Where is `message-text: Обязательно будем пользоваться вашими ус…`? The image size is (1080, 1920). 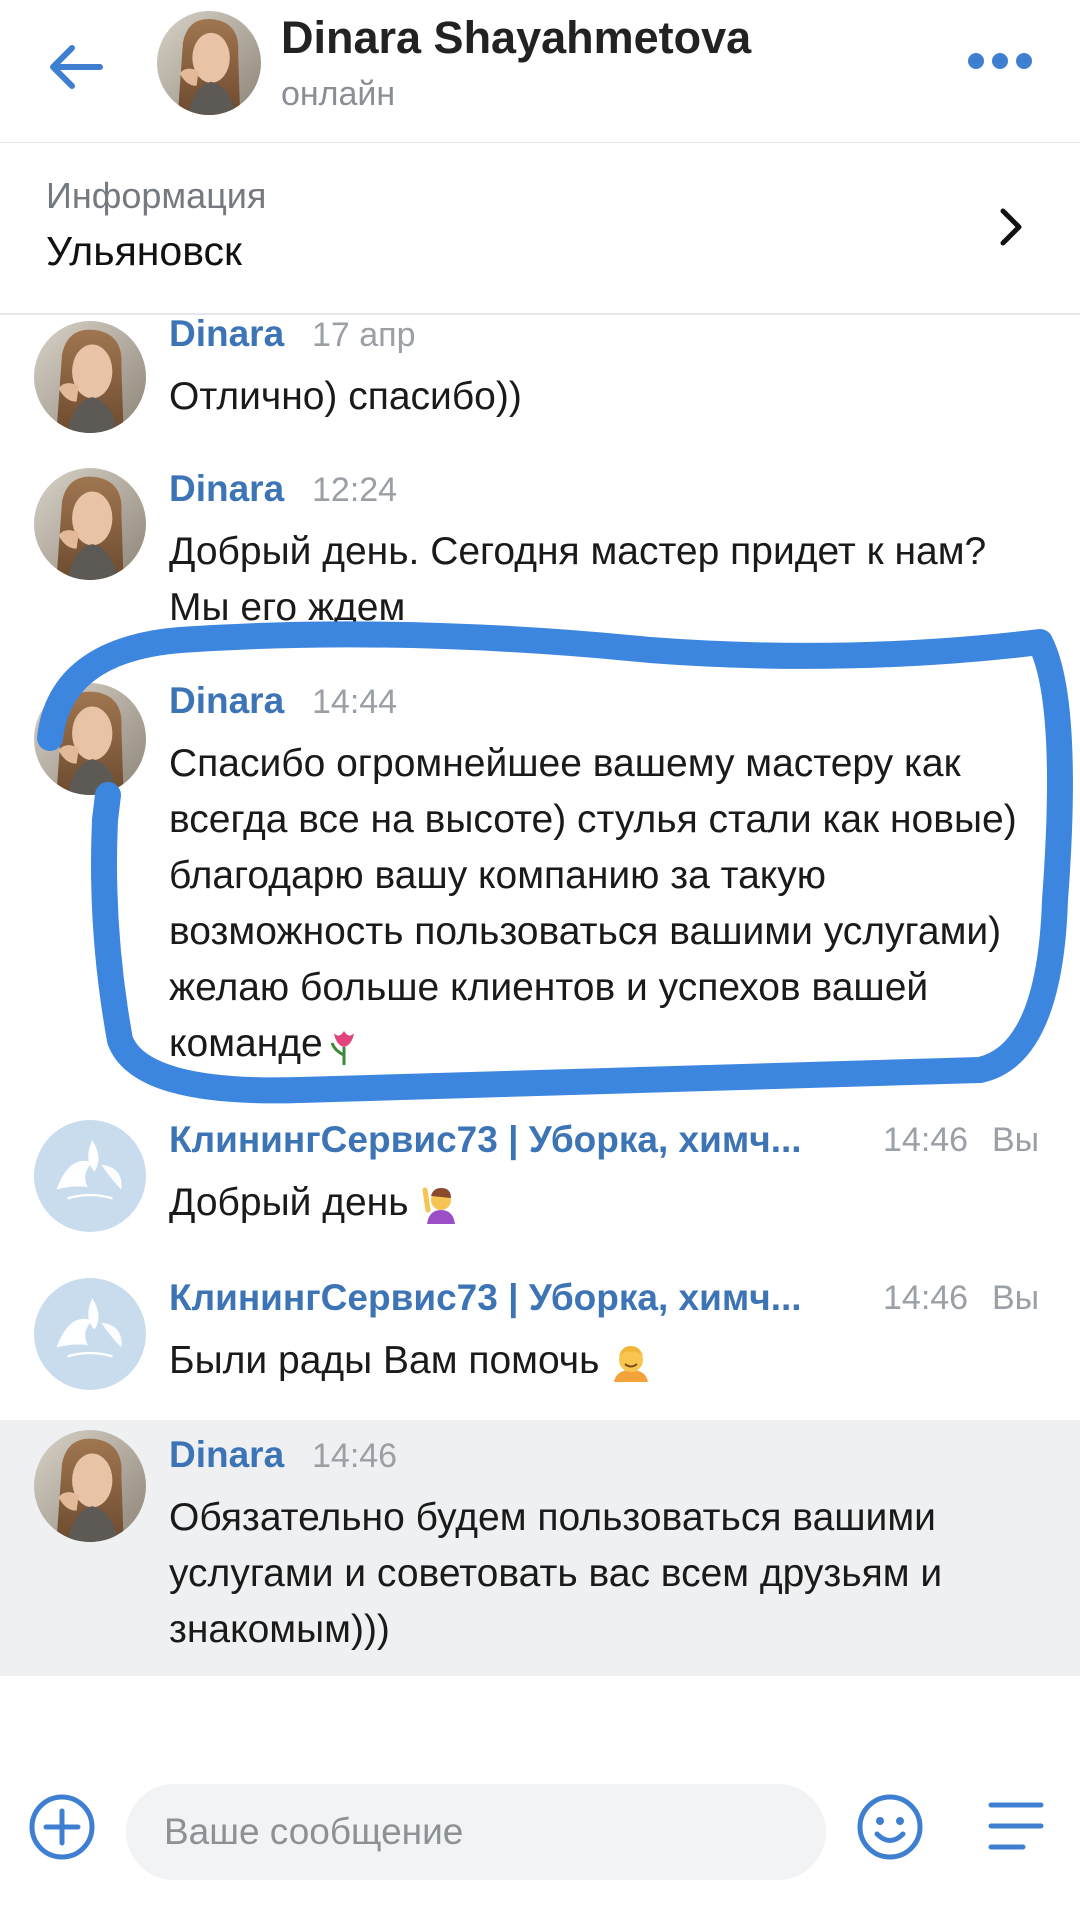 message-text: Обязательно будем пользоваться вашими ус… is located at coordinates (556, 1573).